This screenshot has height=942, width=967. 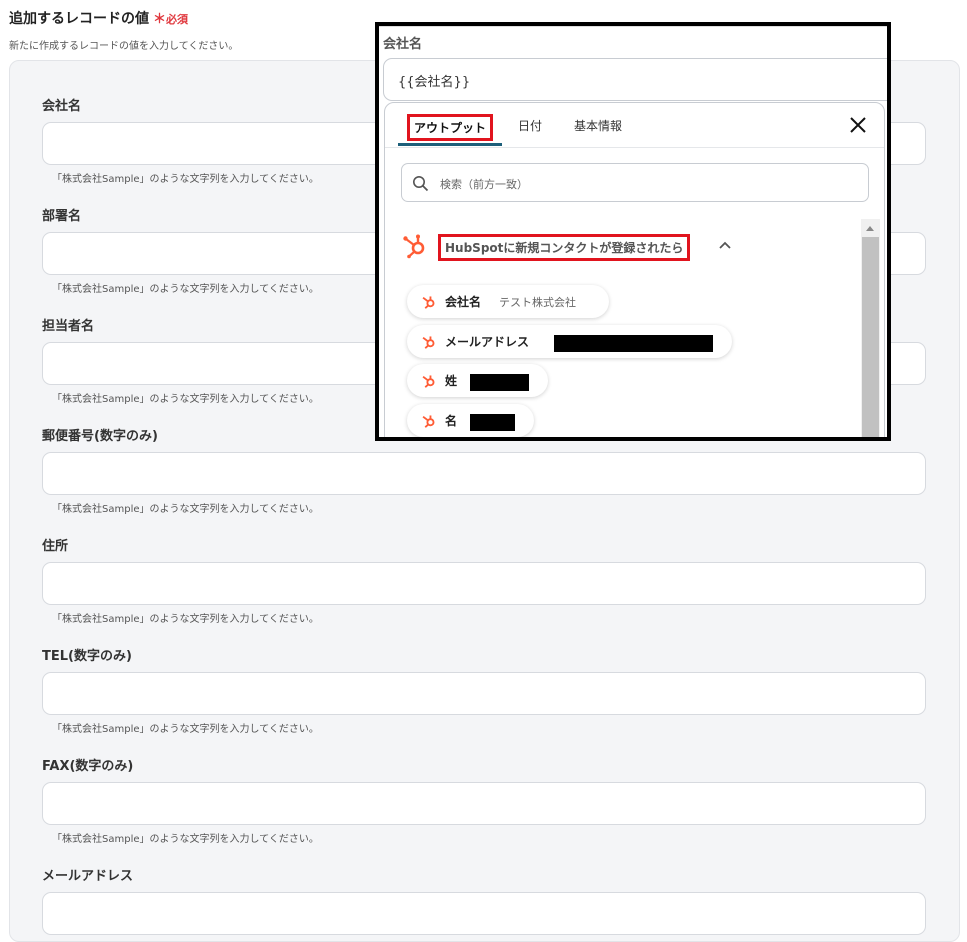 What do you see at coordinates (450, 144) in the screenshot?
I see `active-tab-indicator` at bounding box center [450, 144].